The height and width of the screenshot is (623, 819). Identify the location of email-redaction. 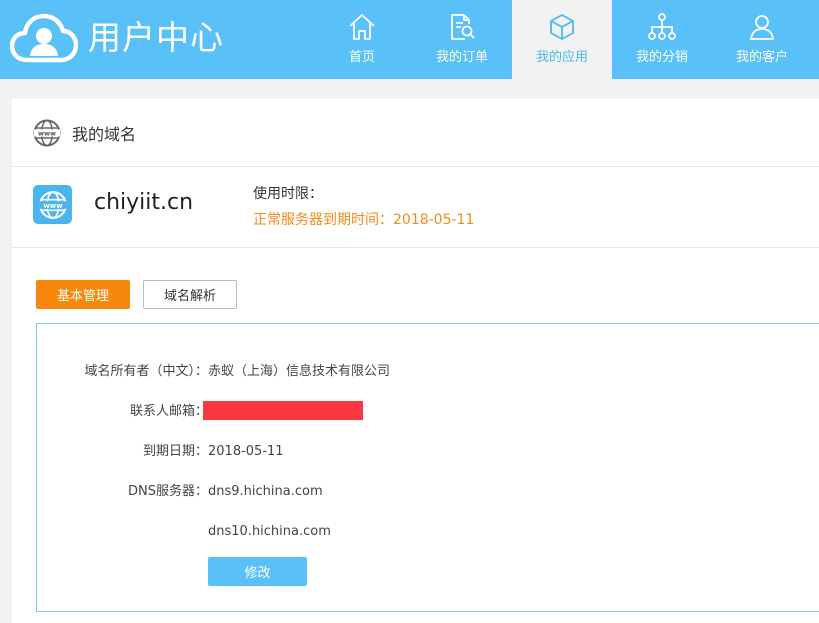
(283, 410).